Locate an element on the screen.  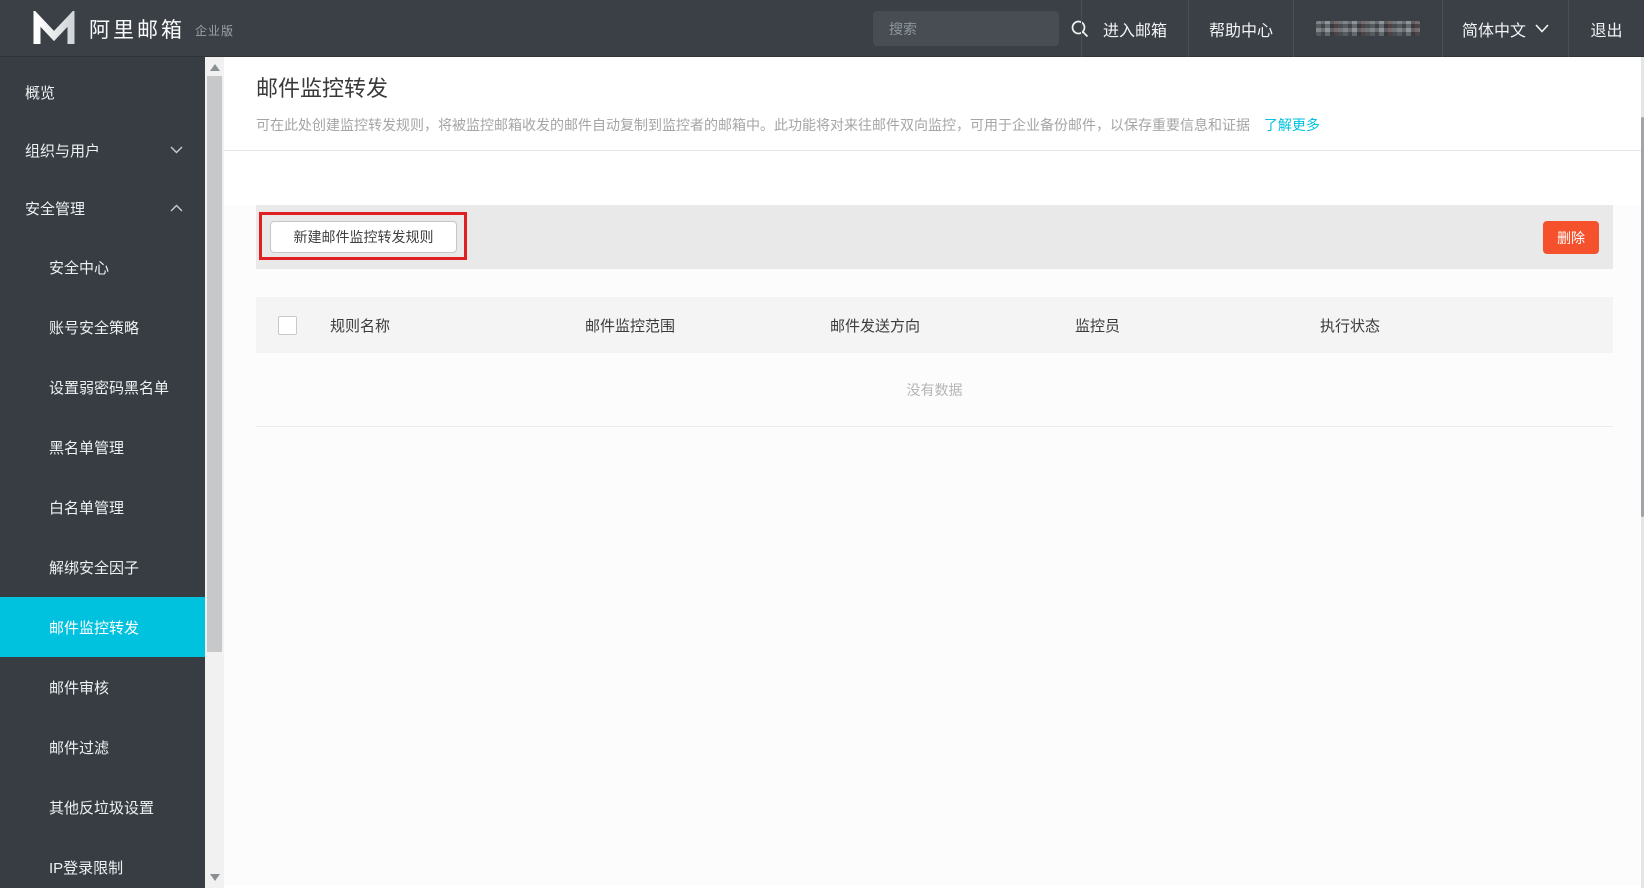
sidebar-item-mail-monitor-forward: 邮件监控转发 is located at coordinates (102, 627).